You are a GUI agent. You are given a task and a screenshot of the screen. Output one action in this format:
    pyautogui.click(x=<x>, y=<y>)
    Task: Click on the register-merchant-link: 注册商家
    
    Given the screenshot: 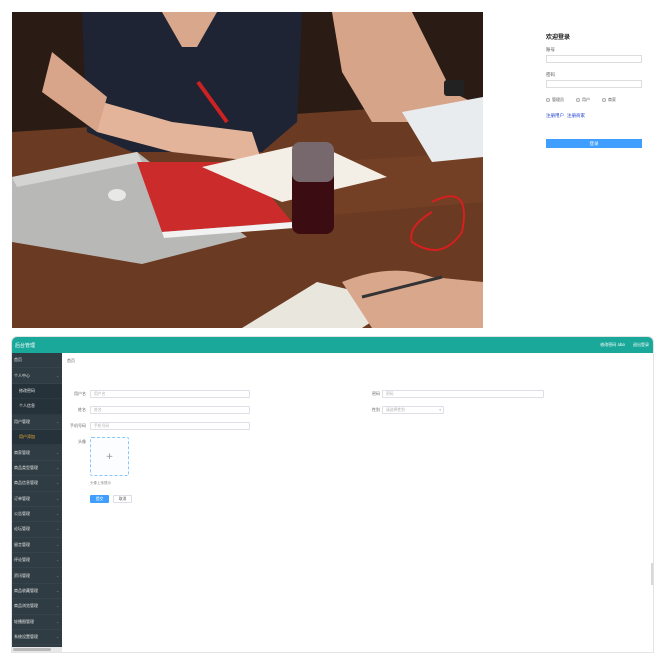 What is the action you would take?
    pyautogui.click(x=576, y=116)
    